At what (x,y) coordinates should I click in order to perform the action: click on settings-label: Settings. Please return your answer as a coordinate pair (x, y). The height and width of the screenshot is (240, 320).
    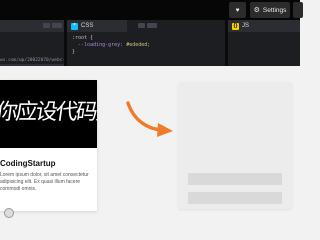
    Looking at the image, I should click on (274, 10).